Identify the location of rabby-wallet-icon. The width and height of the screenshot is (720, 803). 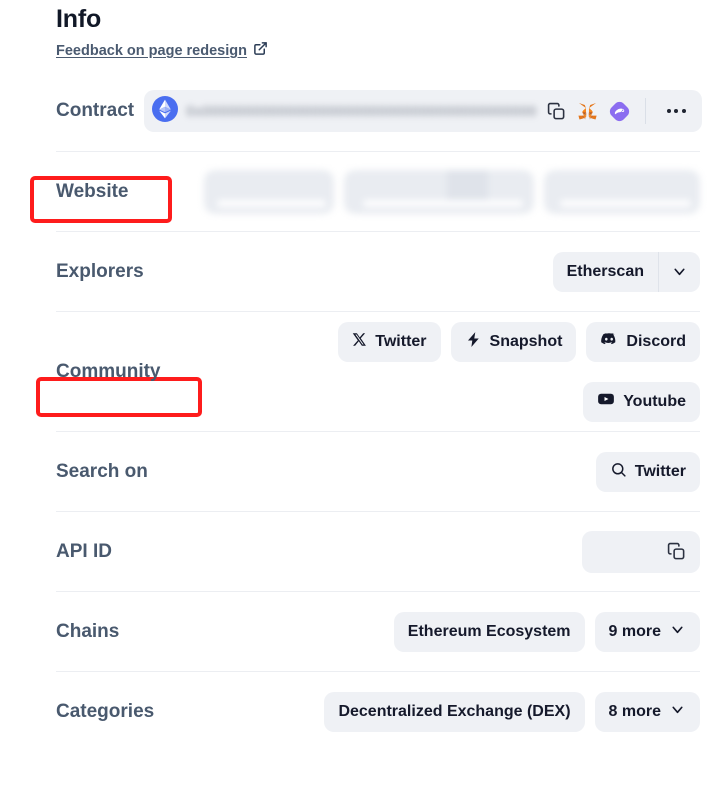
(619, 111).